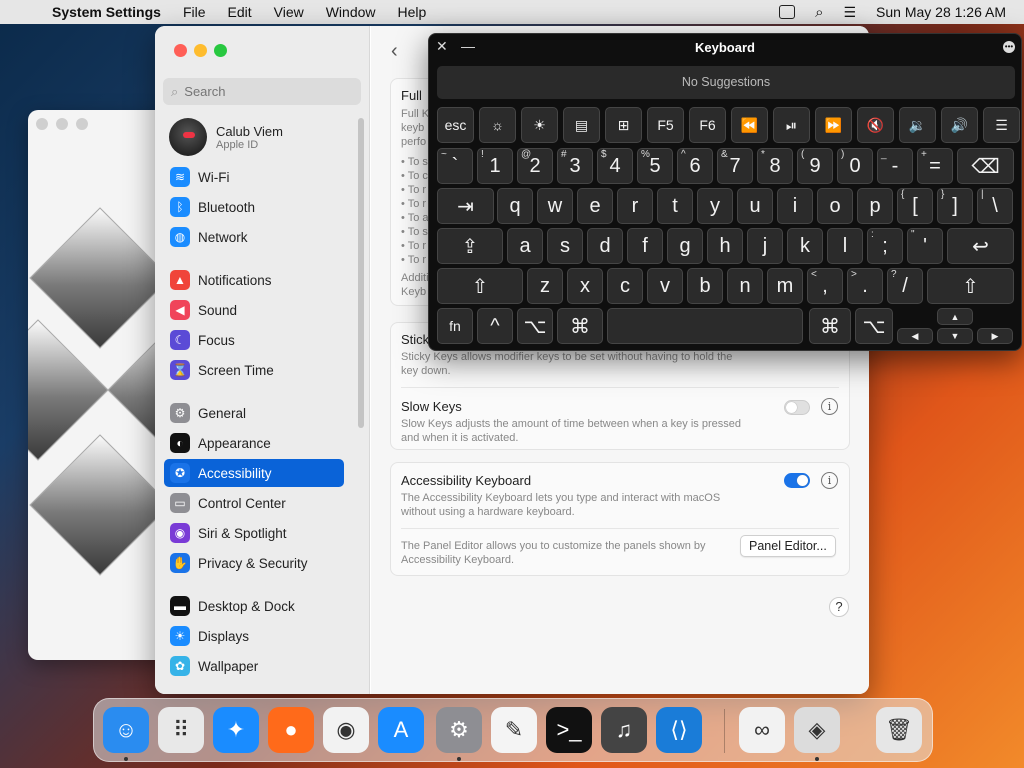 This screenshot has width=1024, height=768. I want to click on key-f-5: F5, so click(665, 125).